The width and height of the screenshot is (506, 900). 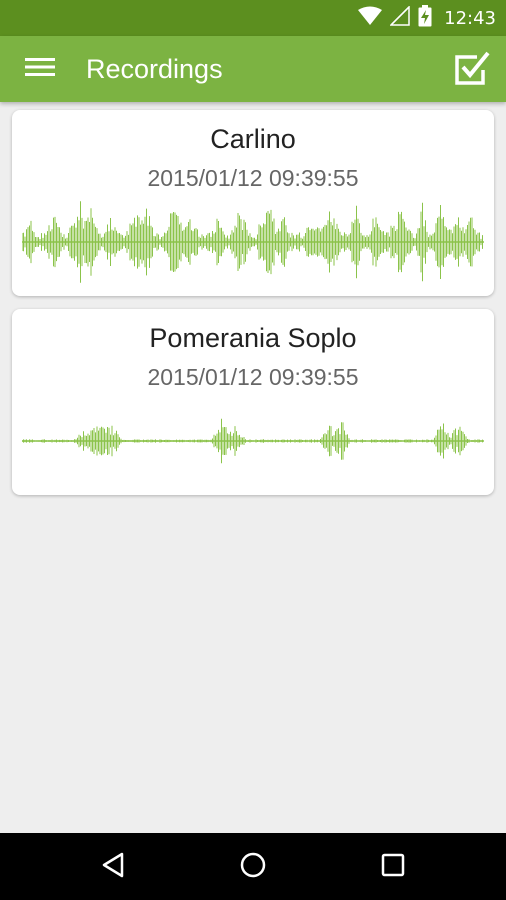 I want to click on status-icons: 12:43, so click(x=427, y=18).